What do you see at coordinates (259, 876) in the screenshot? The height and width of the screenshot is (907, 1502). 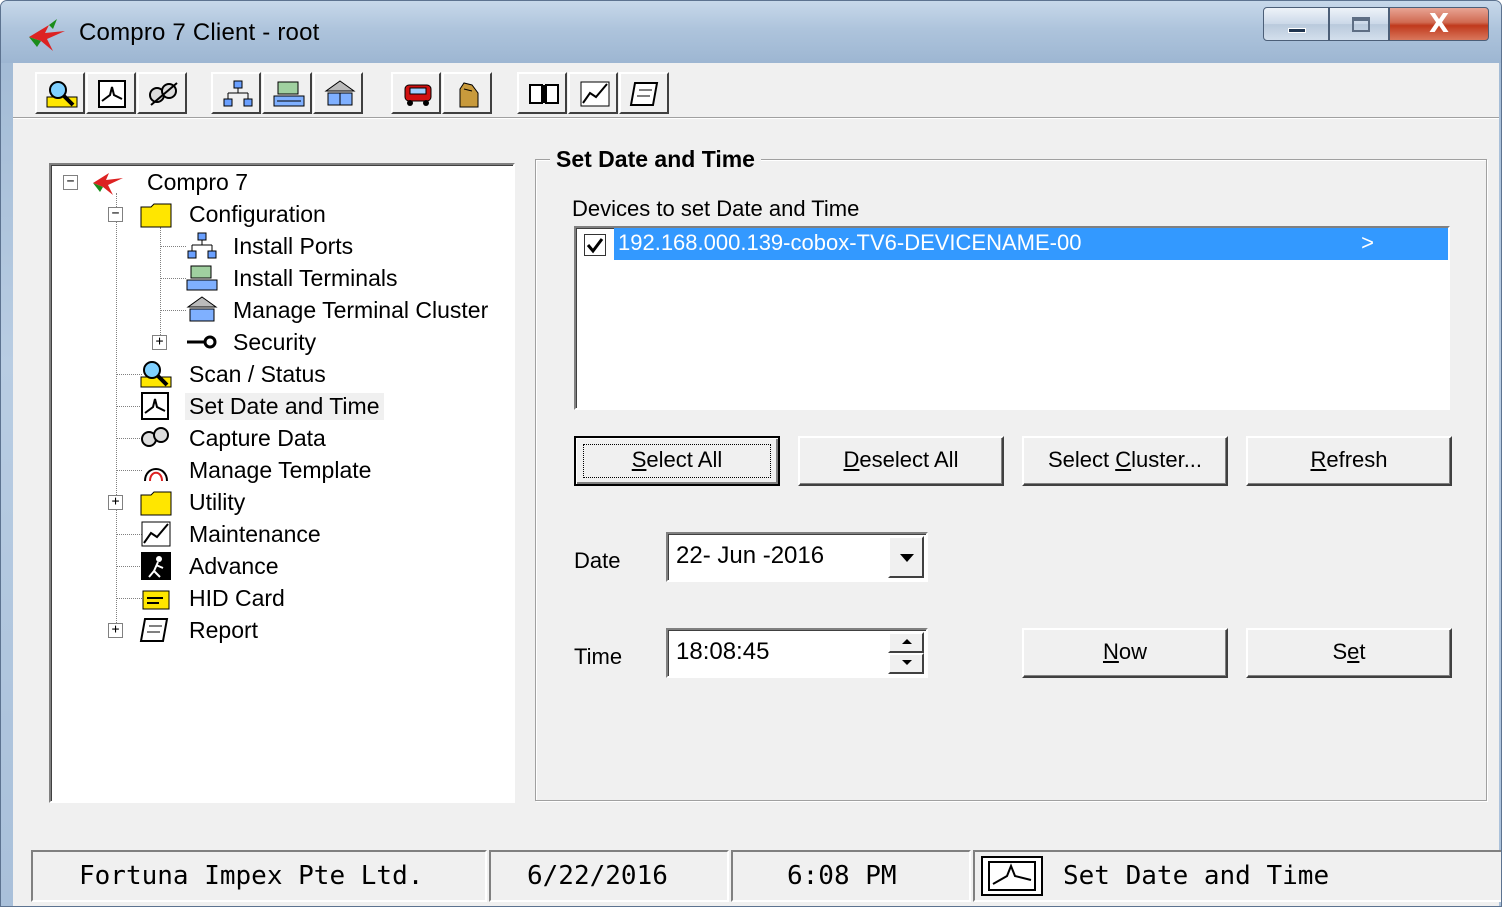 I see `status-company: Fortuna Impex Pte Ltd.` at bounding box center [259, 876].